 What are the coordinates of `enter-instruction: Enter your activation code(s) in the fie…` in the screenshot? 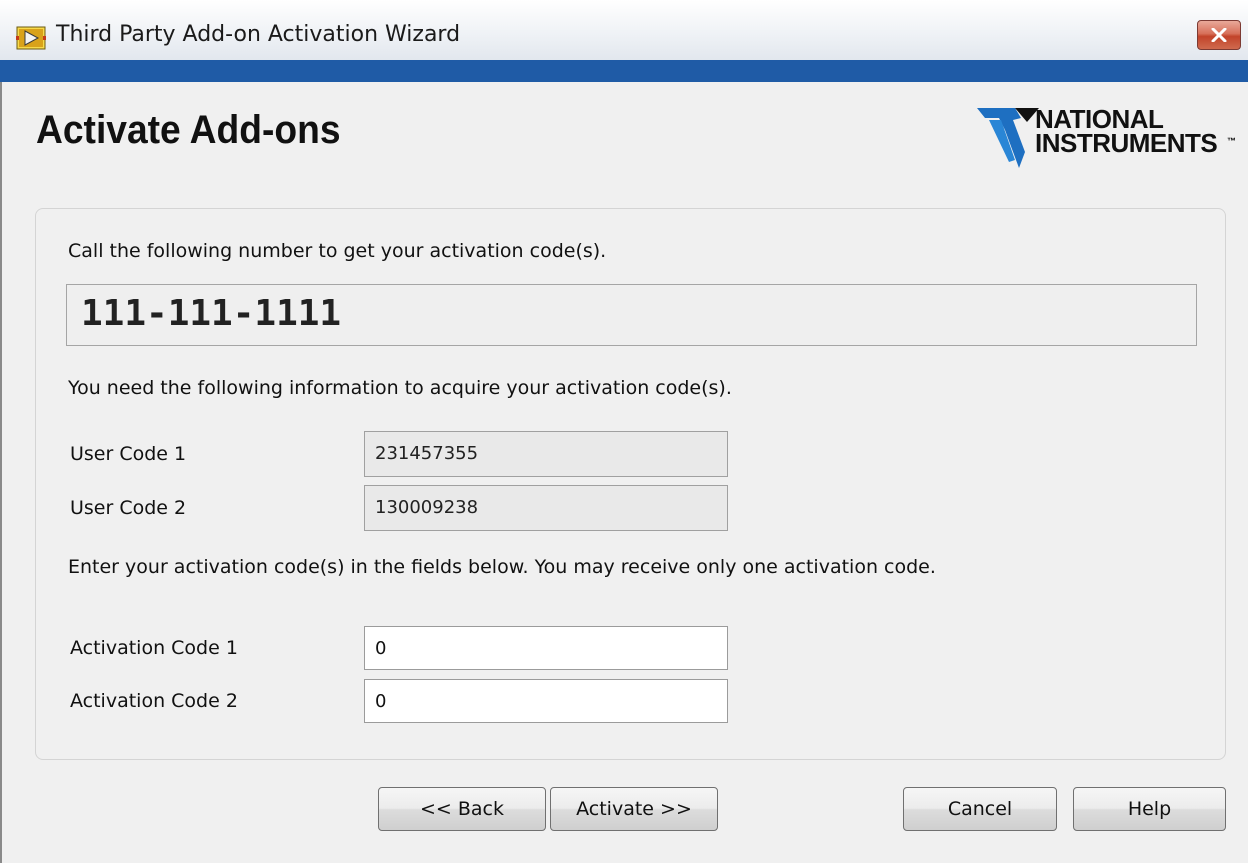 It's located at (502, 567).